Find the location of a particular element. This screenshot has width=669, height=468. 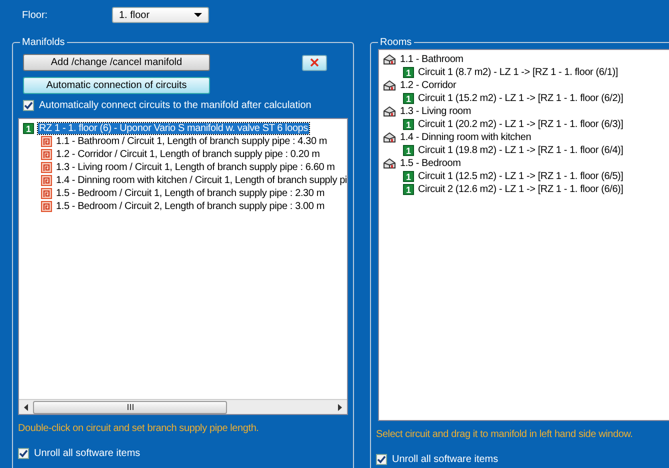

circuit-item: 1.4 - Dinning room with kitchen / Circuit 1, Length of branch supply pi is located at coordinates (201, 180).